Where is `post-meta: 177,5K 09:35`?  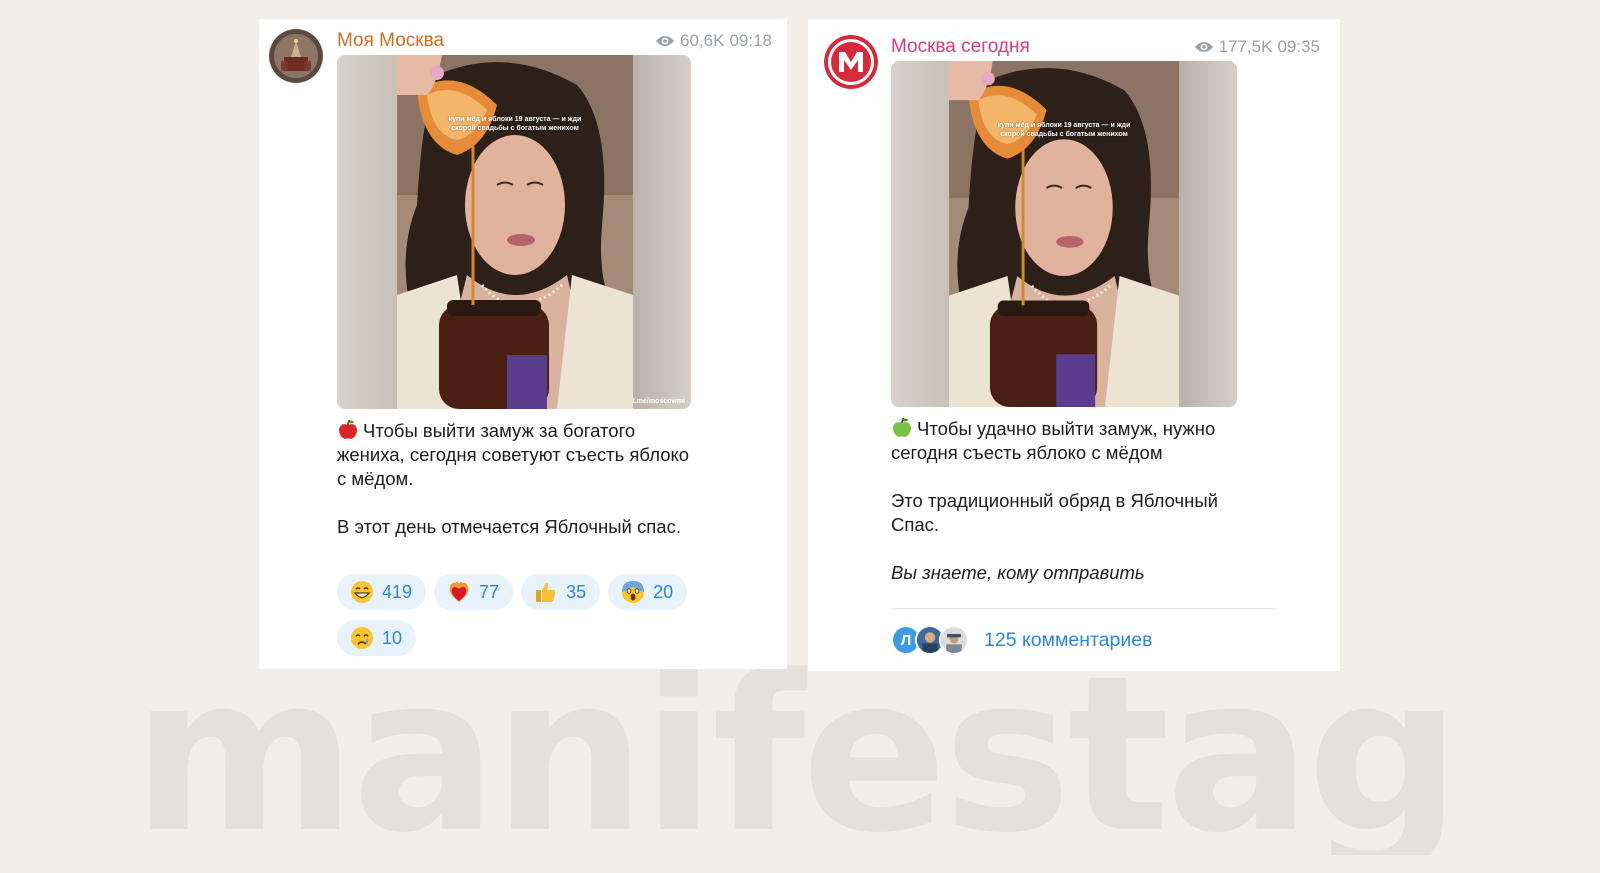 post-meta: 177,5K 09:35 is located at coordinates (1257, 47).